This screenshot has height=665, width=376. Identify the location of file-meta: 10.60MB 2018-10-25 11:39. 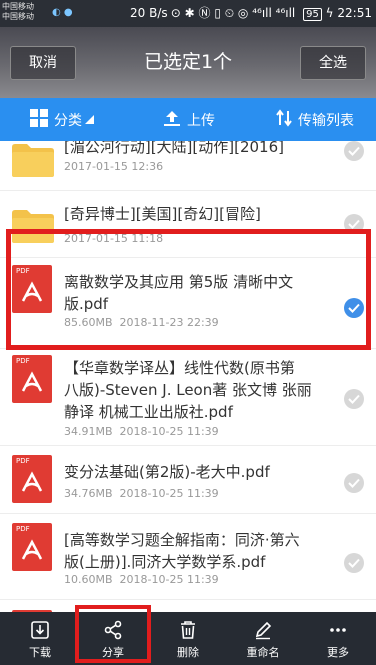
(141, 580).